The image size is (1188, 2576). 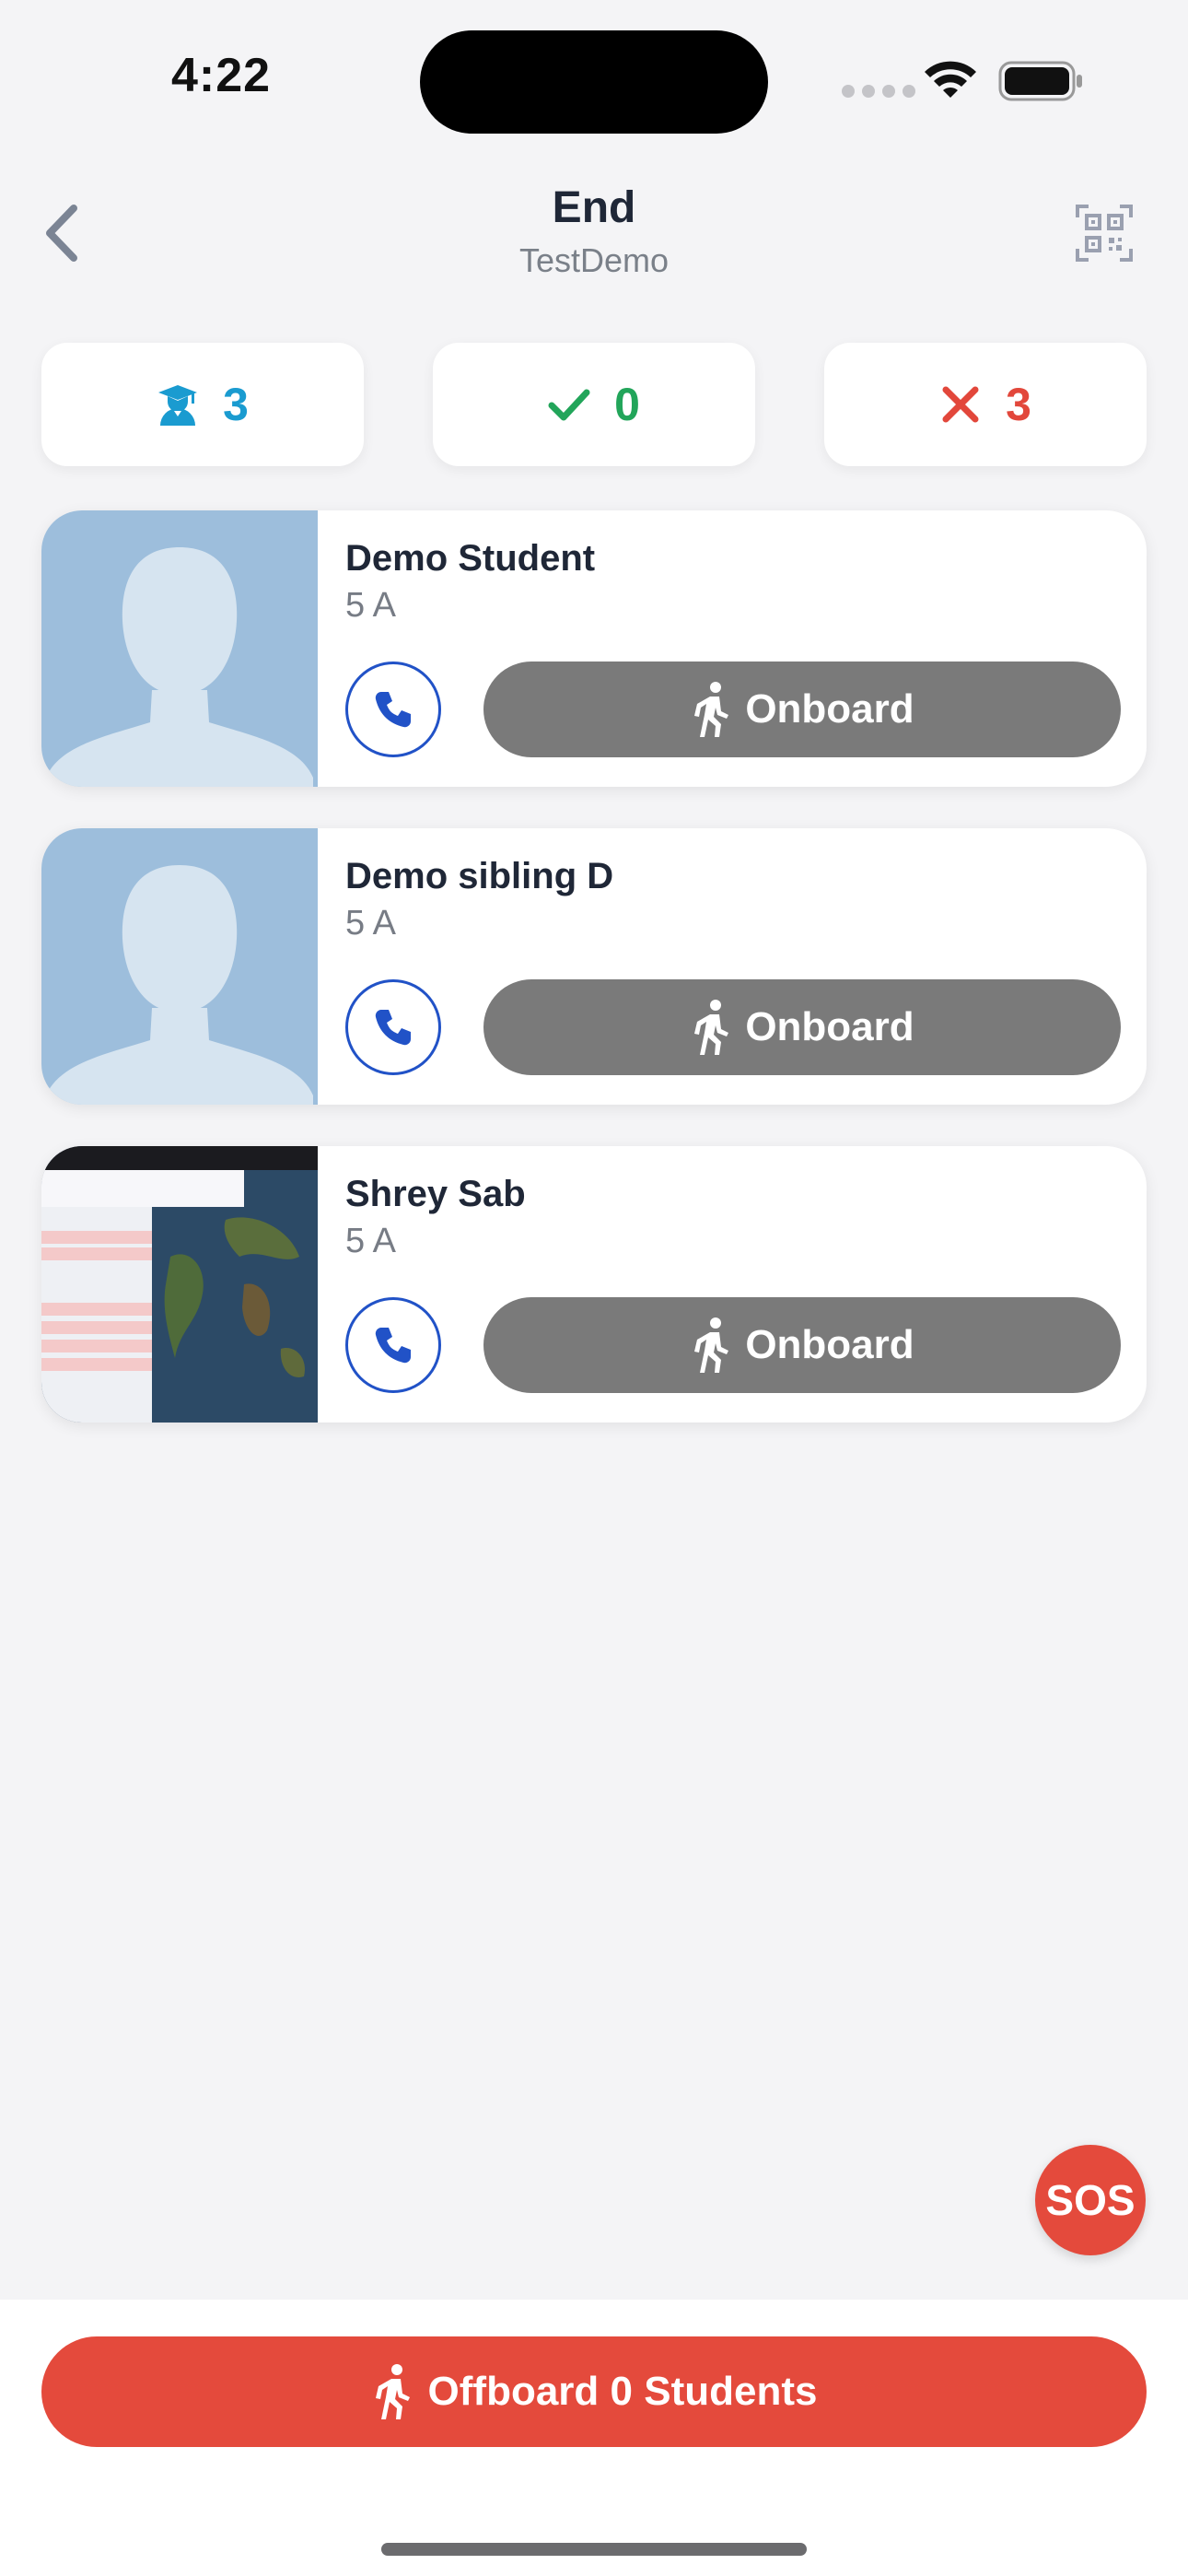 What do you see at coordinates (1040, 81) in the screenshot?
I see `battery-icon` at bounding box center [1040, 81].